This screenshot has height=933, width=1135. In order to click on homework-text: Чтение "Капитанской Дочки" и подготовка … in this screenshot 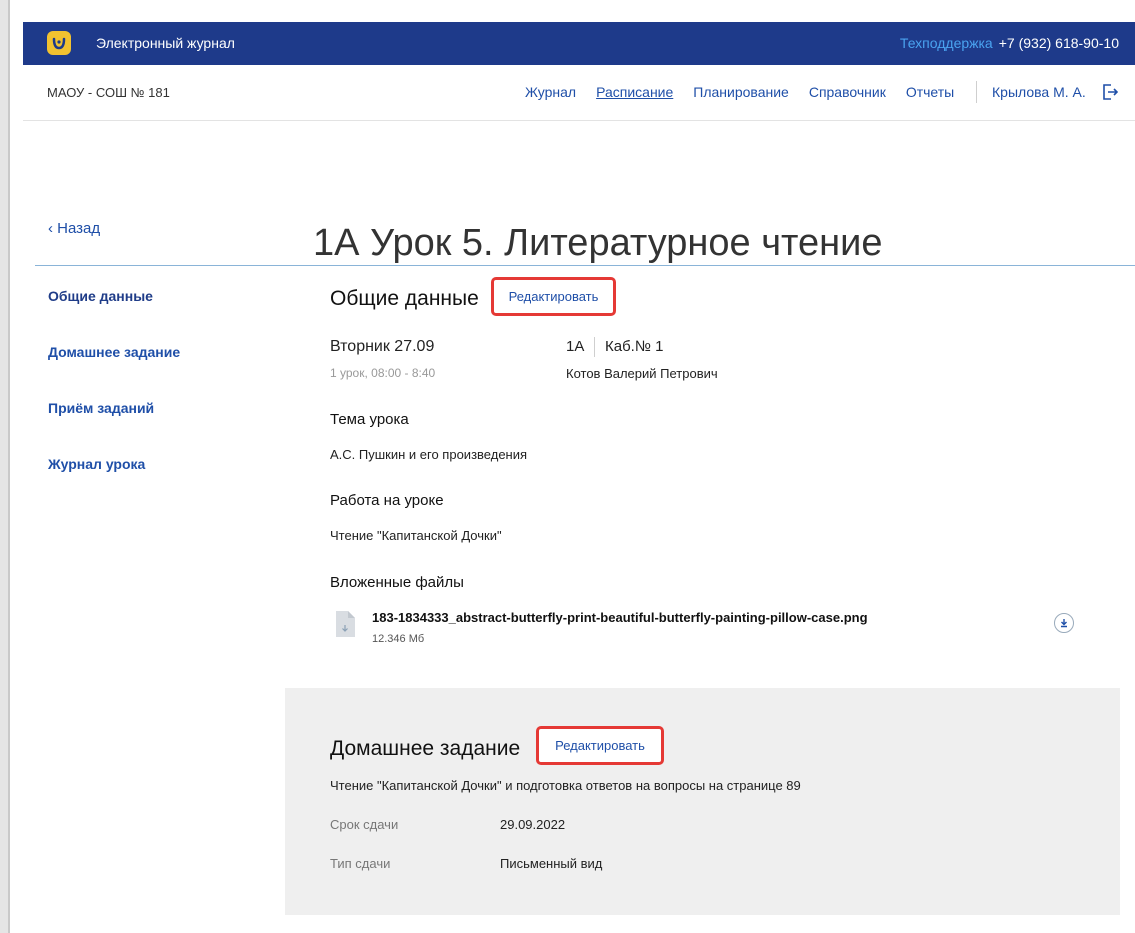, I will do `click(565, 785)`.